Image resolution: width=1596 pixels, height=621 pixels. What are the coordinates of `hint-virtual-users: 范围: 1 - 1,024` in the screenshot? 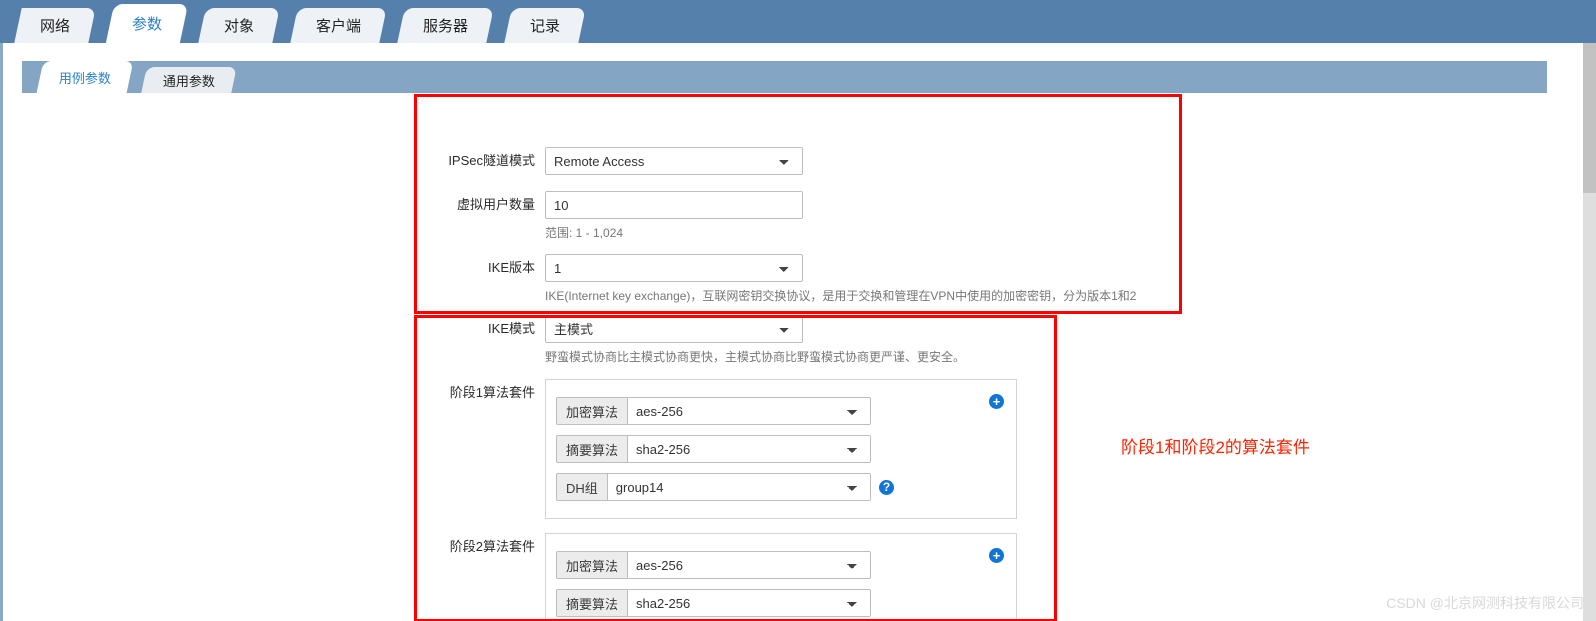 It's located at (584, 233).